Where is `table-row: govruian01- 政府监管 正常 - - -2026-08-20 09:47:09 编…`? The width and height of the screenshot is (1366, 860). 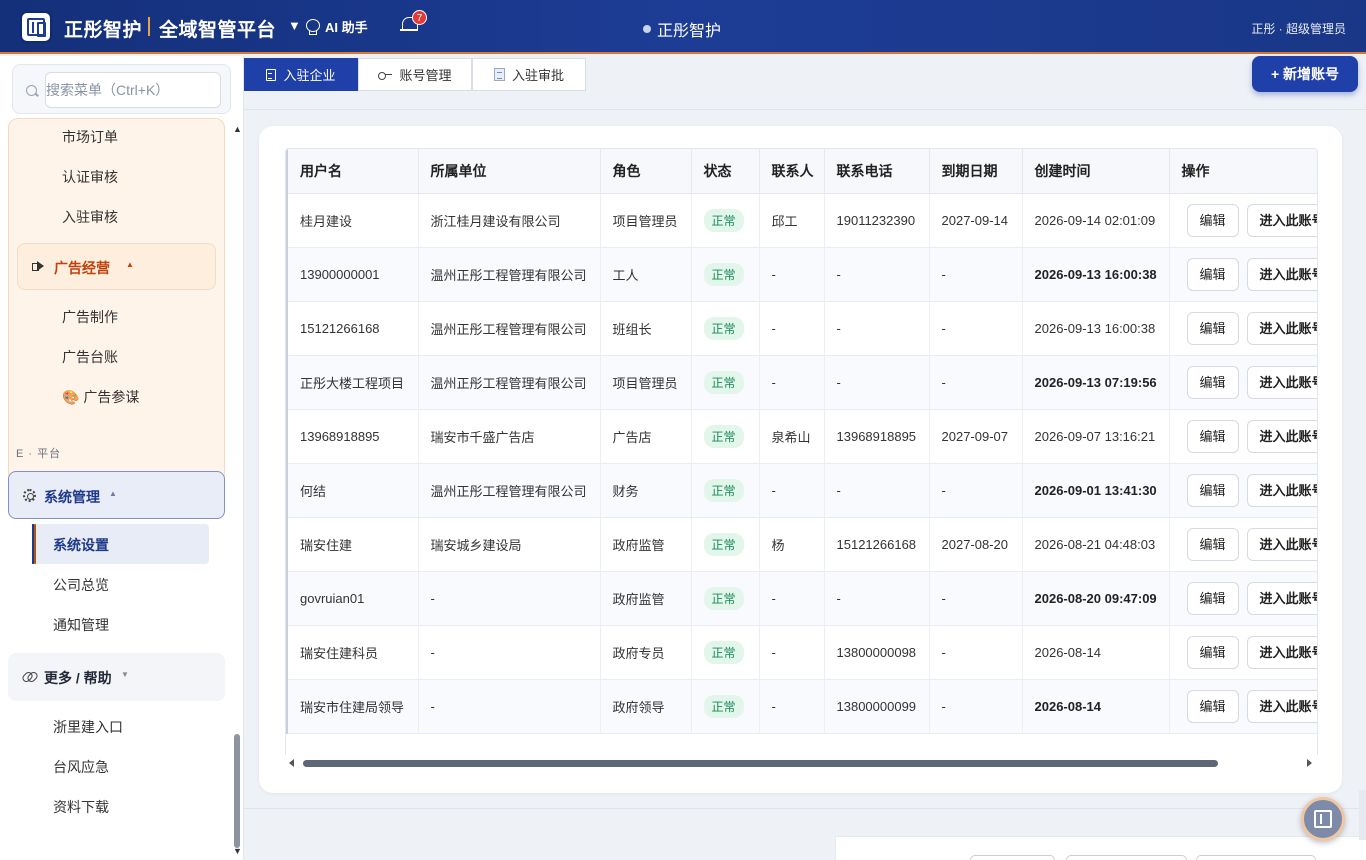 table-row: govruian01- 政府监管 正常 - - -2026-08-20 09:47:09 编… is located at coordinates (801, 598).